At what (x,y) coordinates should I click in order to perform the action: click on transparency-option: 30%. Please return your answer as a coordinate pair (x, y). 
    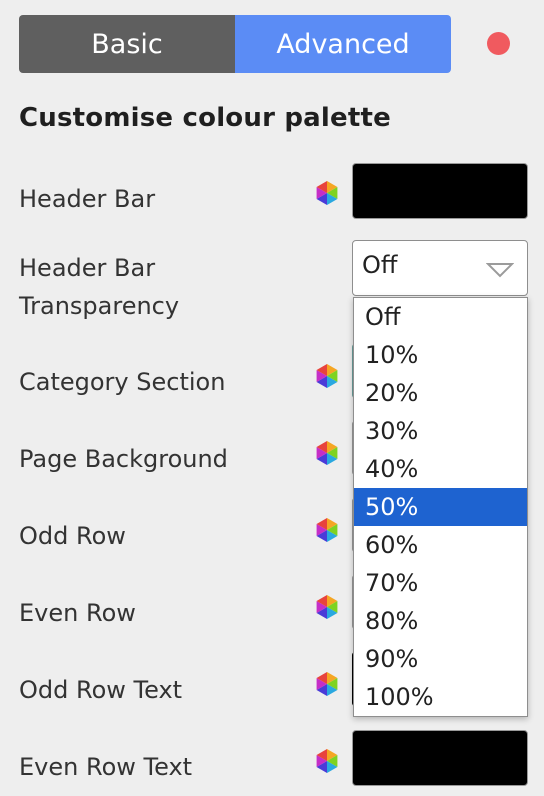
    Looking at the image, I should click on (440, 431).